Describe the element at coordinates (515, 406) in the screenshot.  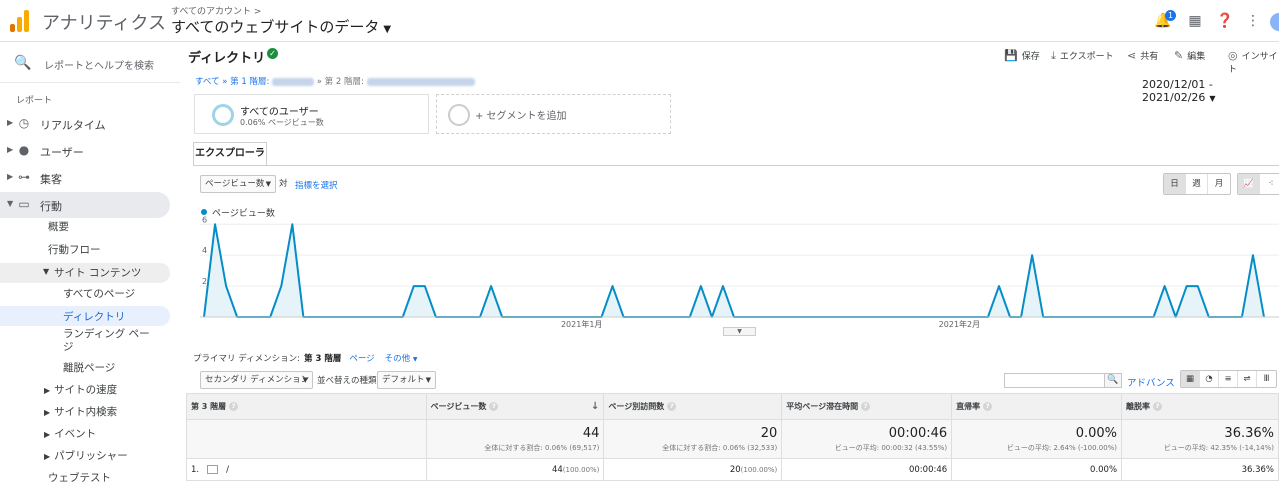
I see `column-header-pageviews: ページビュー数? ↓` at that location.